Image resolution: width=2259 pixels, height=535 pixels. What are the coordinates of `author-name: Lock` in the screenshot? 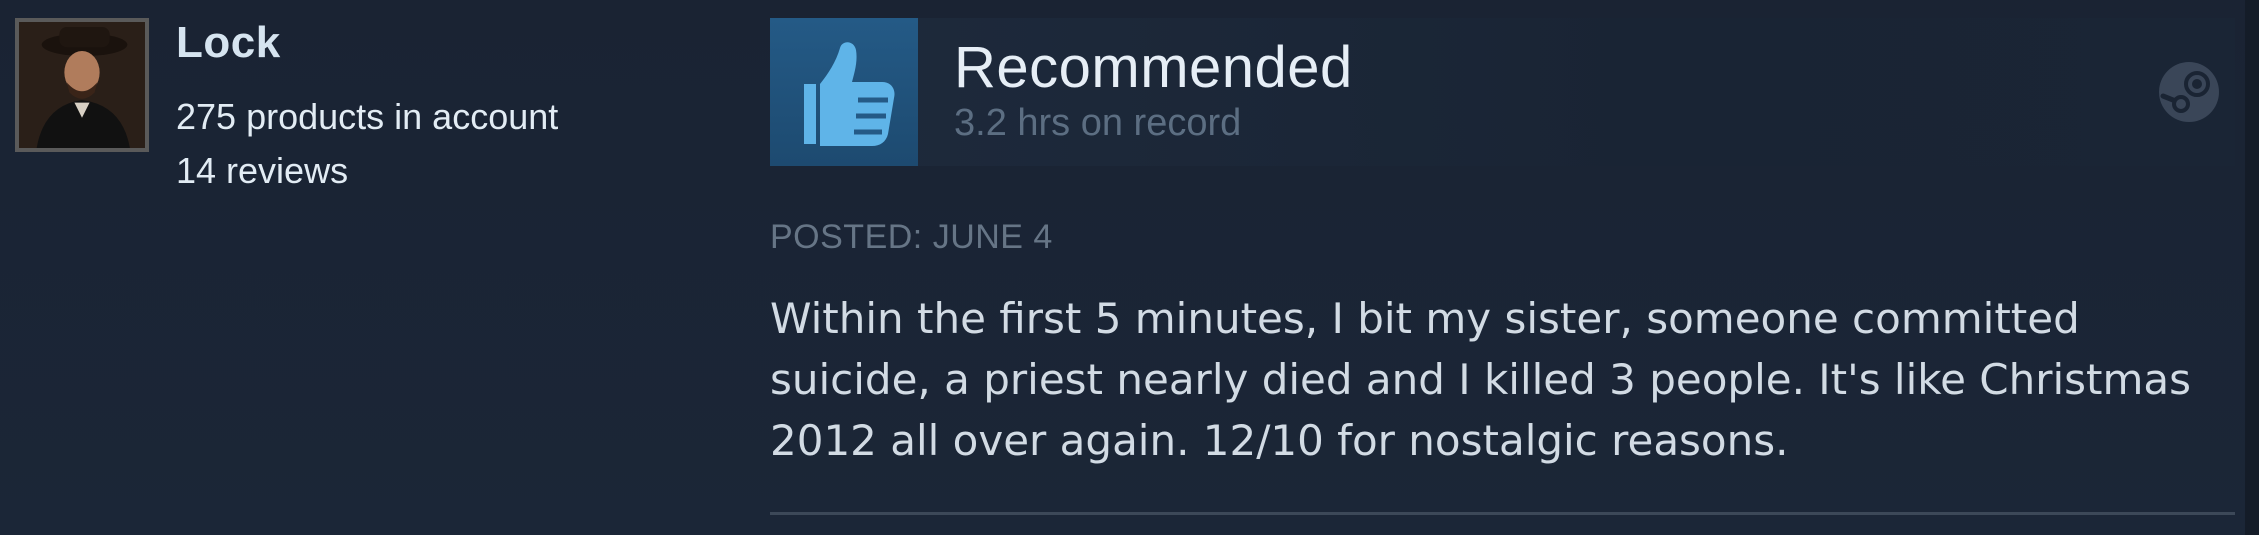 It's located at (228, 43).